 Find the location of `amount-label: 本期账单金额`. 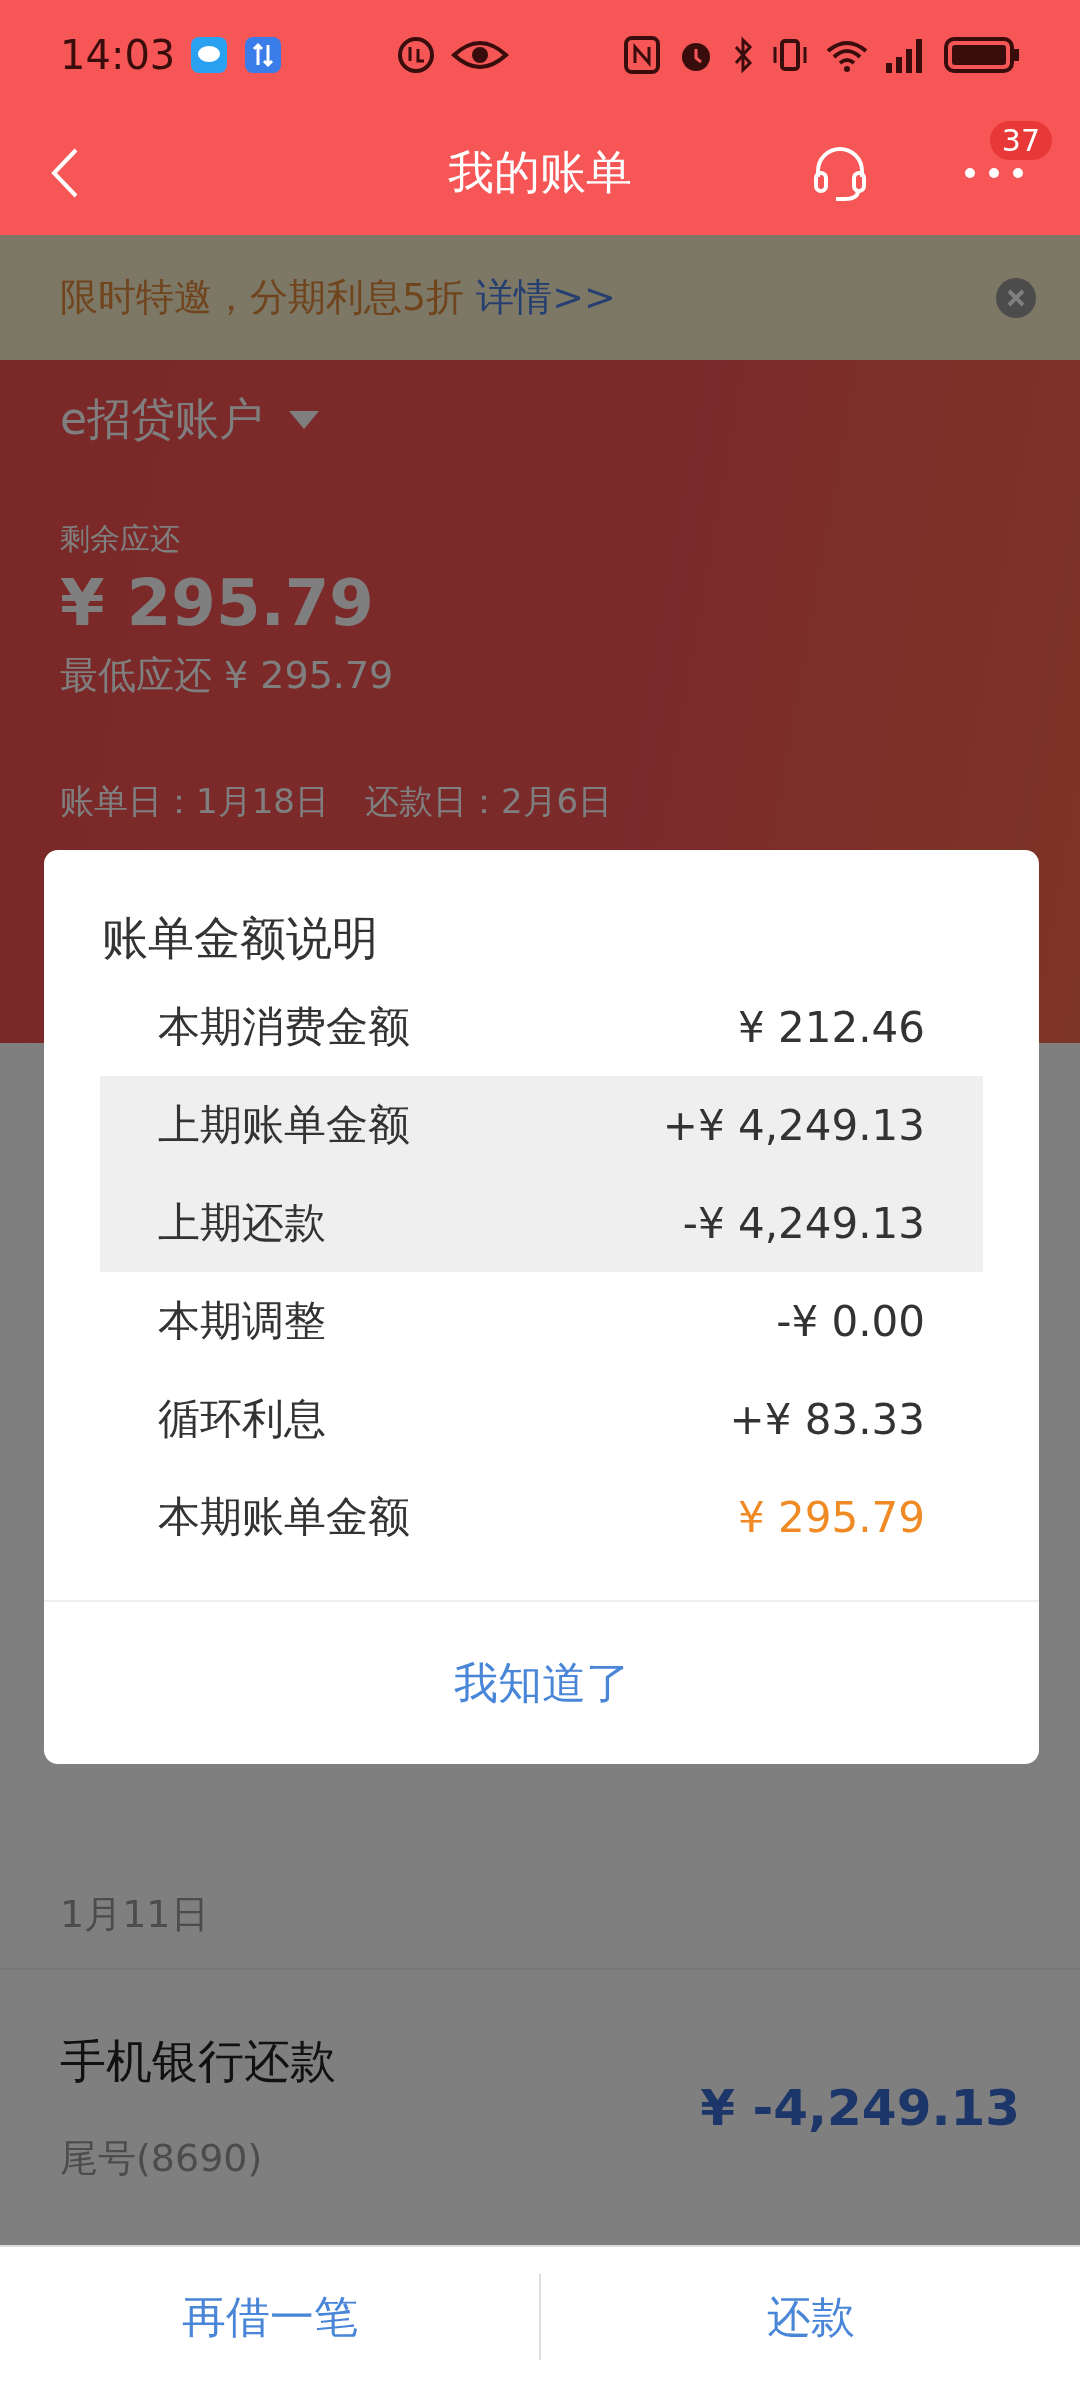

amount-label: 本期账单金额 is located at coordinates (284, 1517).